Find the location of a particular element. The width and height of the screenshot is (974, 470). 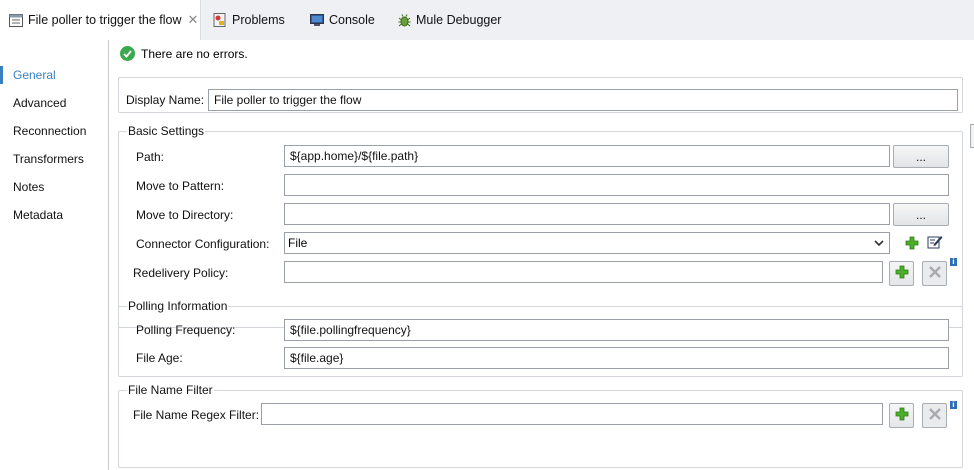

edit-connector-icon is located at coordinates (935, 242).